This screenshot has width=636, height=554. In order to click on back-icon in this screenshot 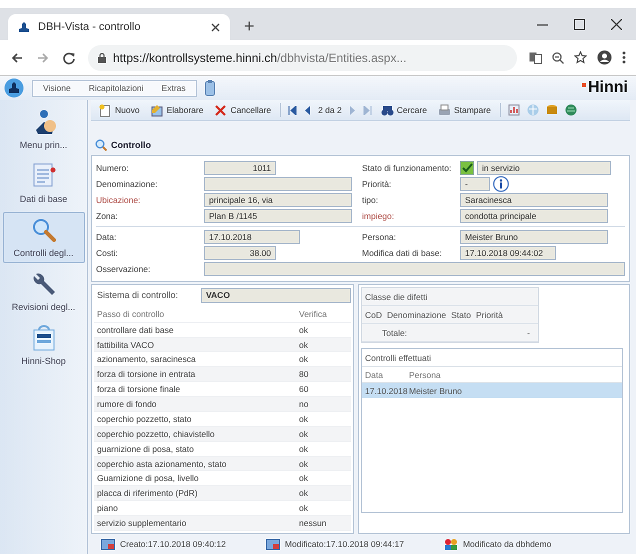, I will do `click(17, 57)`.